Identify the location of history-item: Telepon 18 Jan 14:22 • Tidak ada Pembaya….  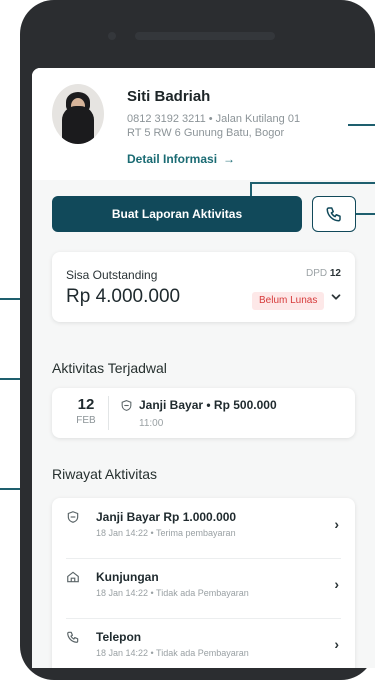
(203, 643).